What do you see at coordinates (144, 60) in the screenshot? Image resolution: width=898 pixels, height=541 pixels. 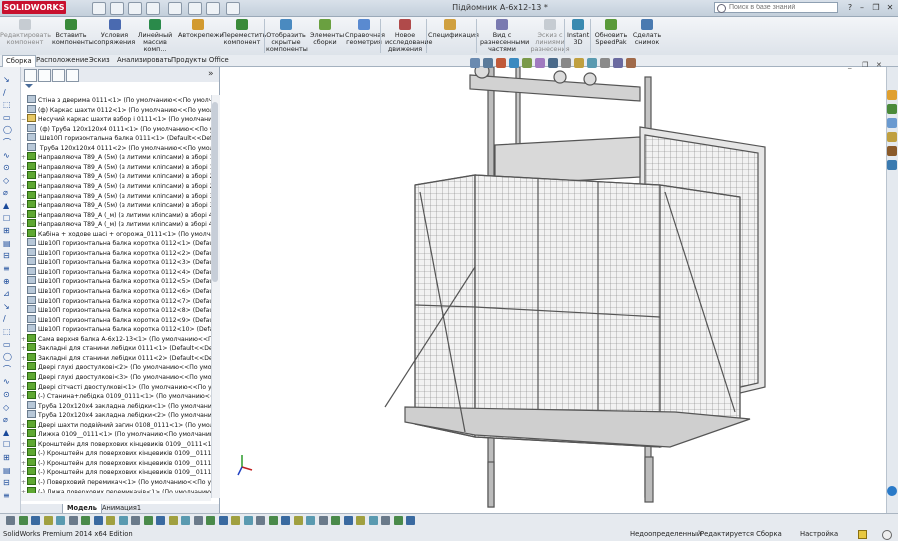 I see `command-tab-3: Анализировать` at bounding box center [144, 60].